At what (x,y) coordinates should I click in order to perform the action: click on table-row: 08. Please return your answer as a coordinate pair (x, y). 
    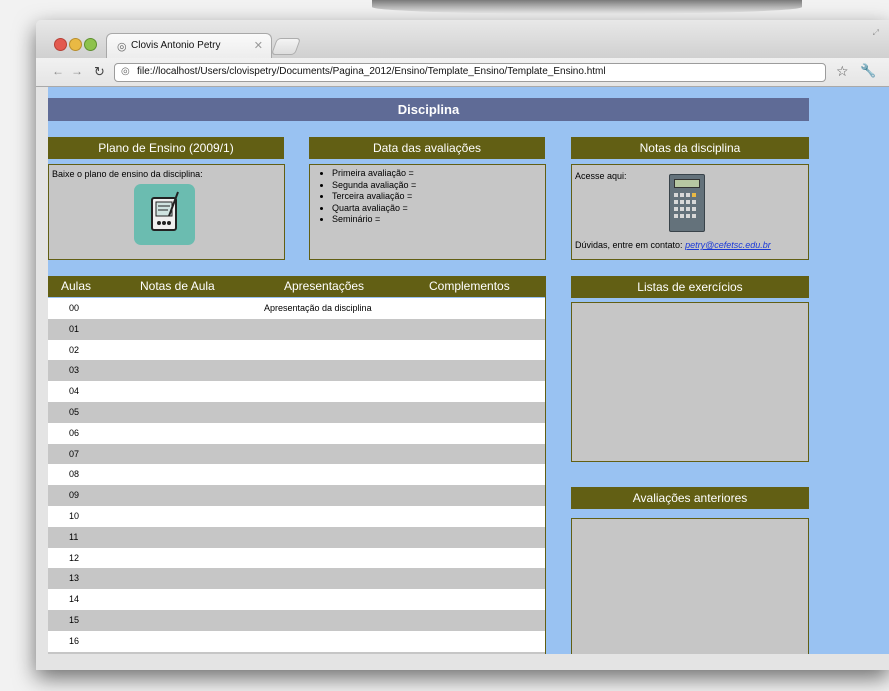
    Looking at the image, I should click on (296, 475).